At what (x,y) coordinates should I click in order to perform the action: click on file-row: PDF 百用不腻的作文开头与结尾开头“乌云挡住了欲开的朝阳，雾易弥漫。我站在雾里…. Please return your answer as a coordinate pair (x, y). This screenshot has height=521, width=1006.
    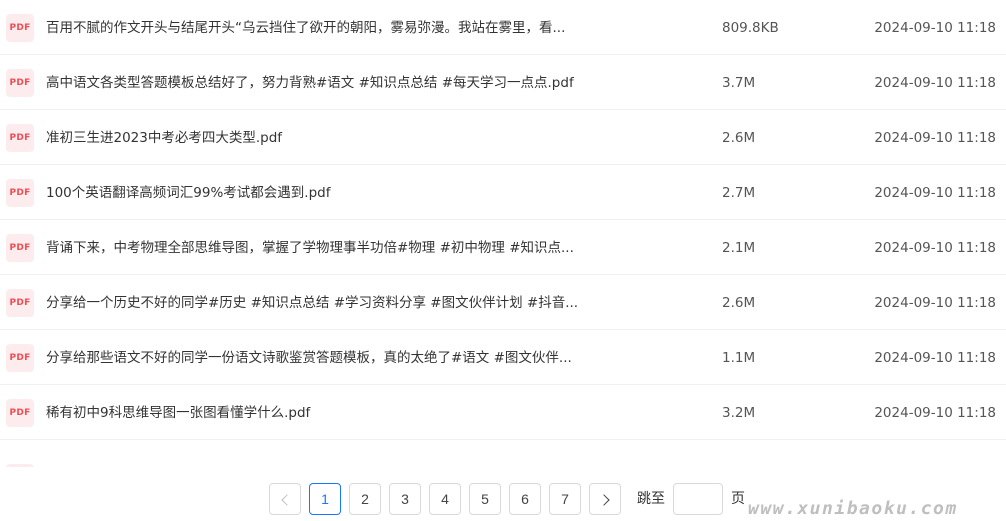
    Looking at the image, I should click on (503, 27).